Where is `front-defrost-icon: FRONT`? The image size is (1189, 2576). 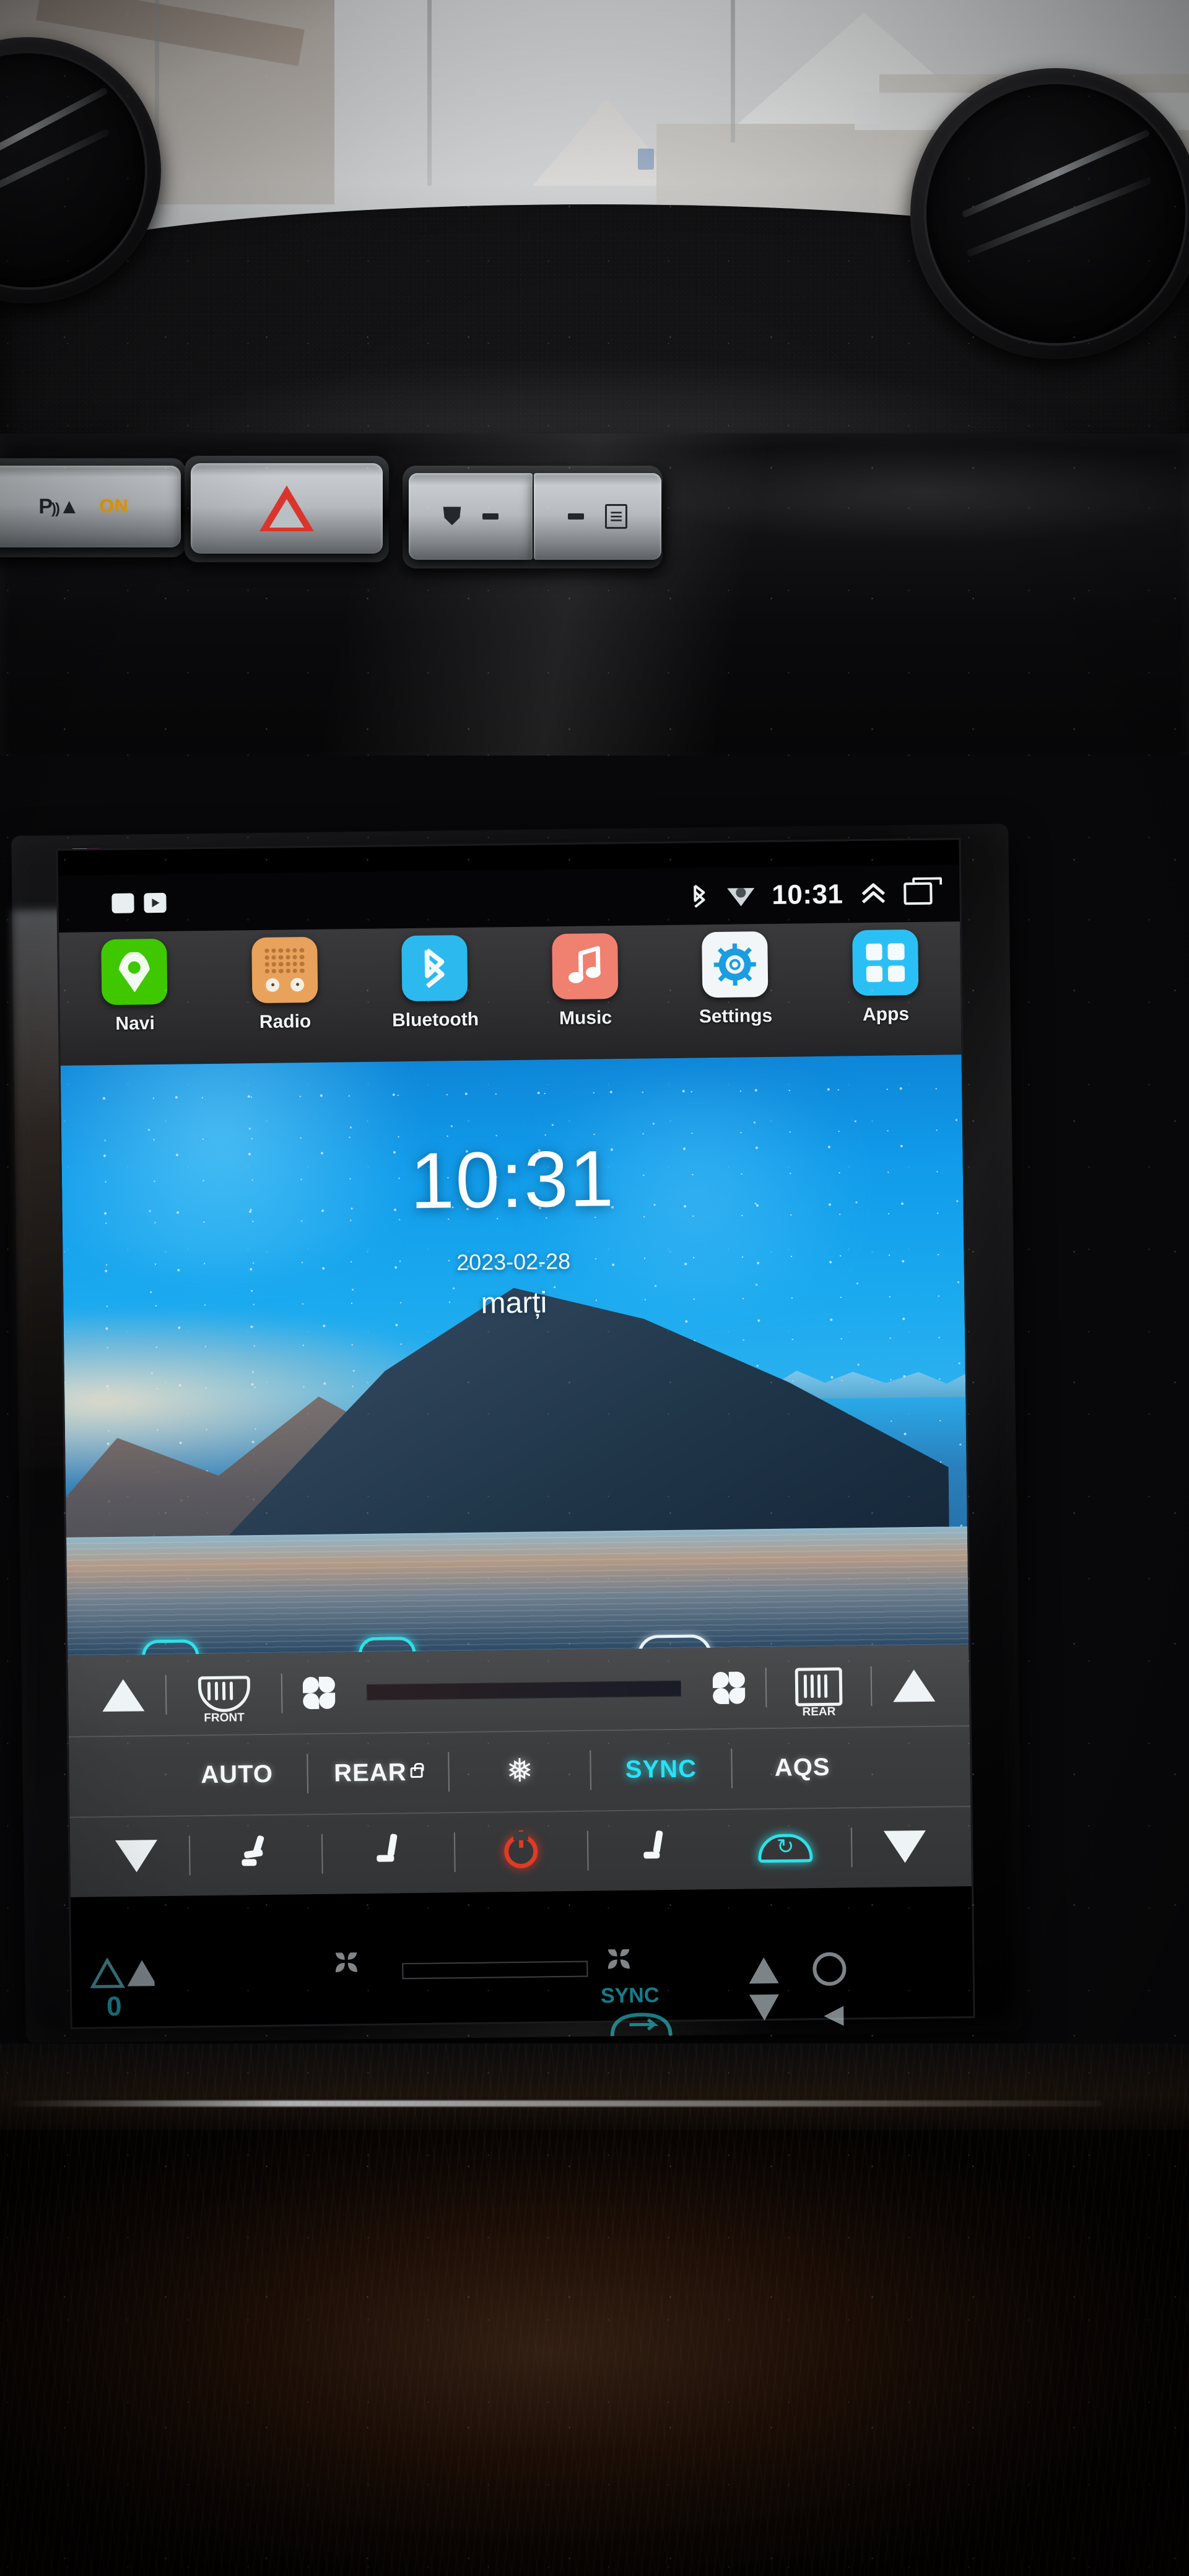
front-defrost-icon: FRONT is located at coordinates (224, 1700).